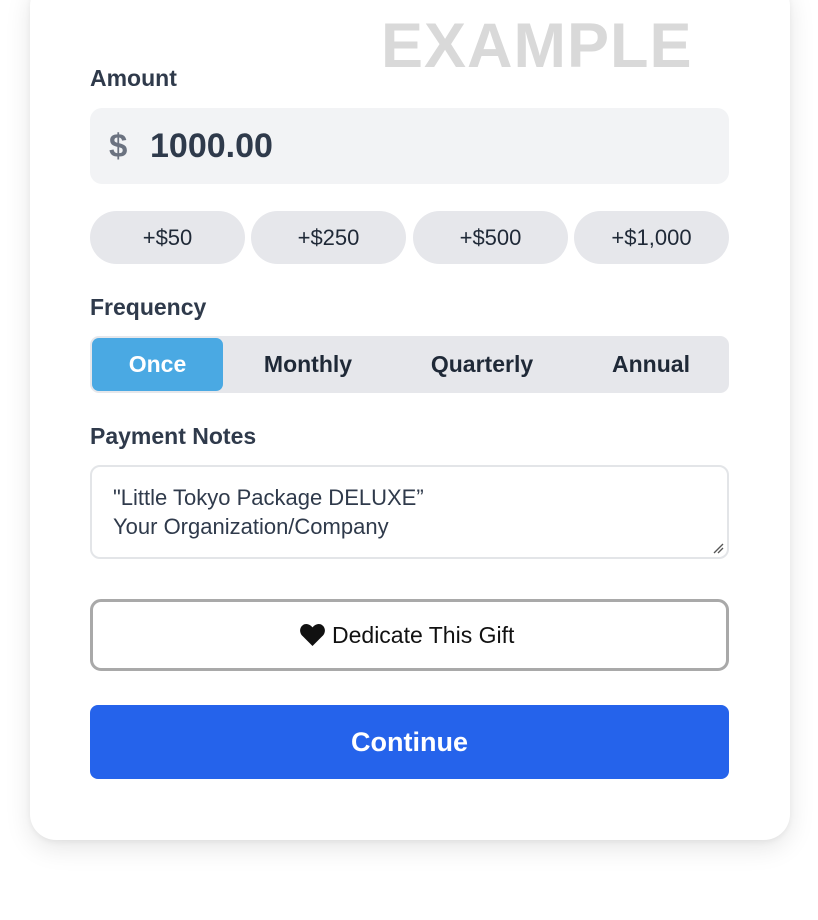  What do you see at coordinates (173, 436) in the screenshot?
I see `payment-notes-label: Payment Notes` at bounding box center [173, 436].